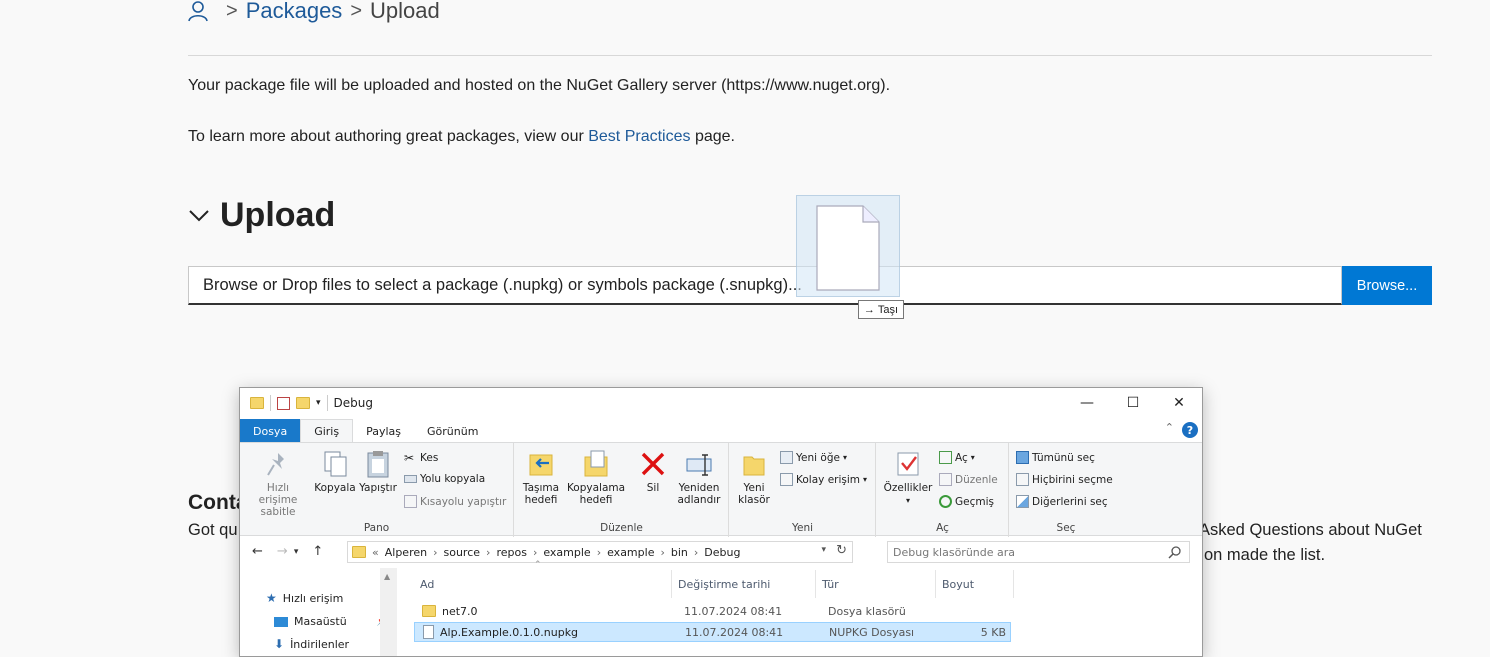  Describe the element at coordinates (1062, 501) in the screenshot. I see `invert-selection-button: Diğerlerini seç` at that location.